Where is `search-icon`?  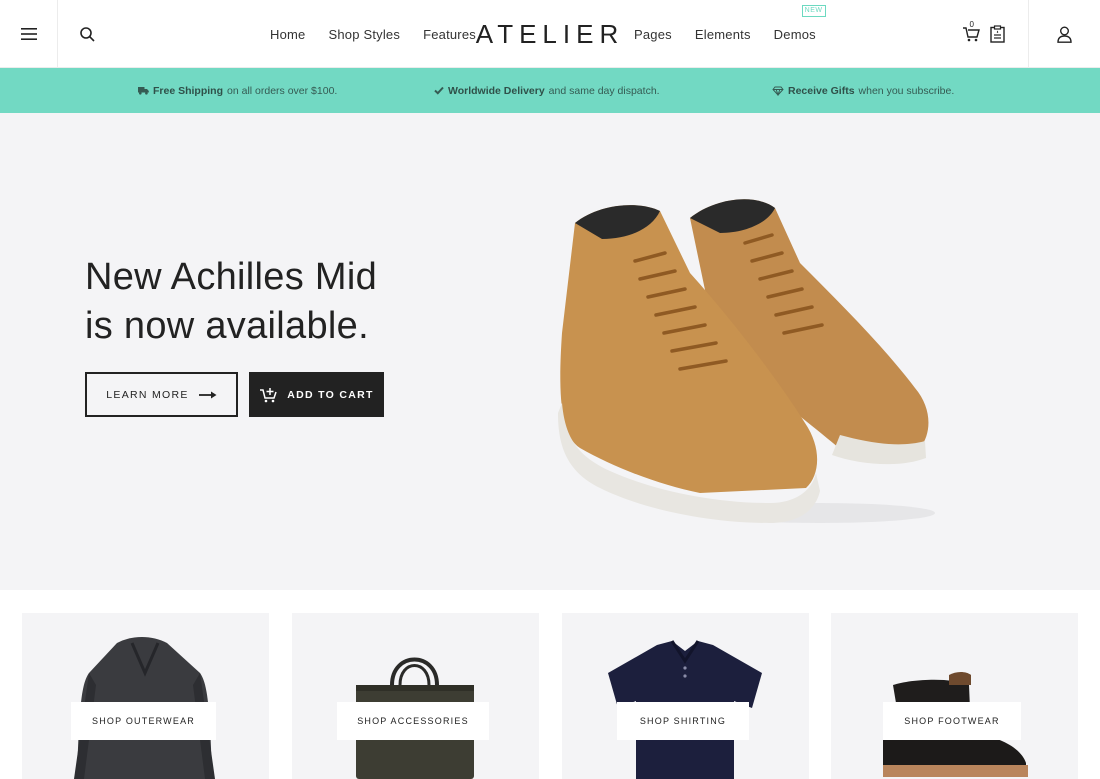 search-icon is located at coordinates (87, 34).